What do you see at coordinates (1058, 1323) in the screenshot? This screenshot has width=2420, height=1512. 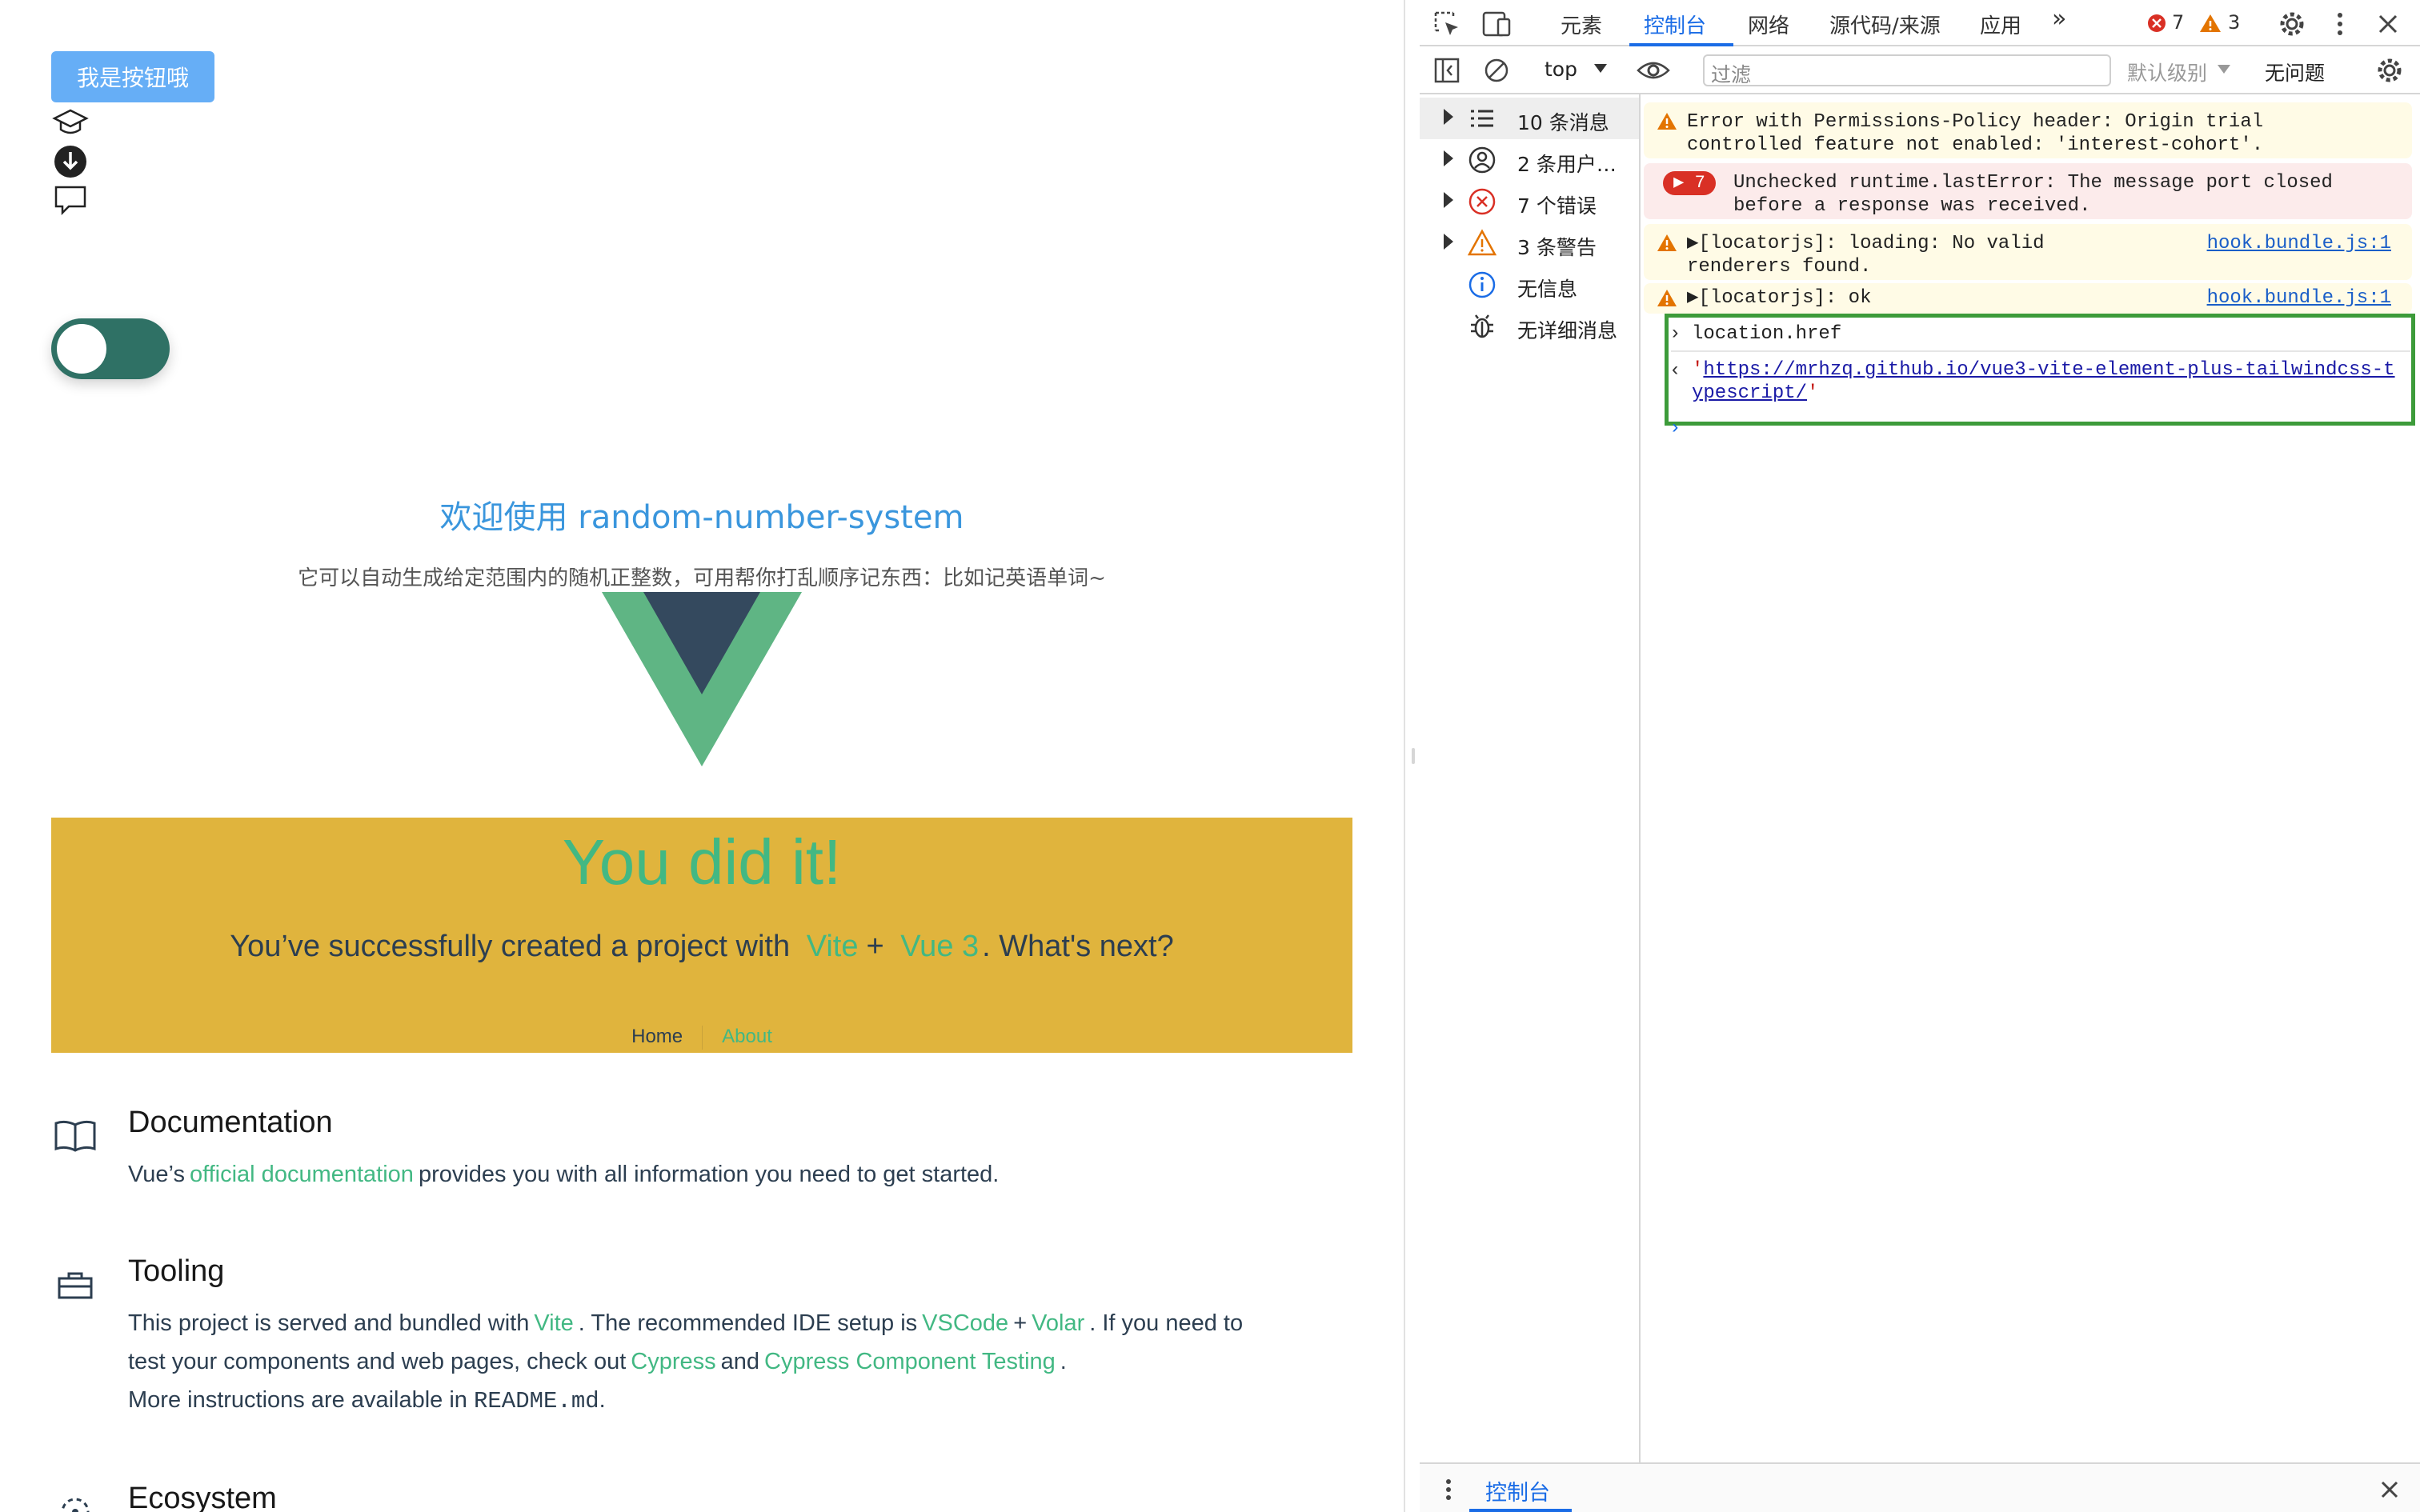 I see `volar-link: Volar` at bounding box center [1058, 1323].